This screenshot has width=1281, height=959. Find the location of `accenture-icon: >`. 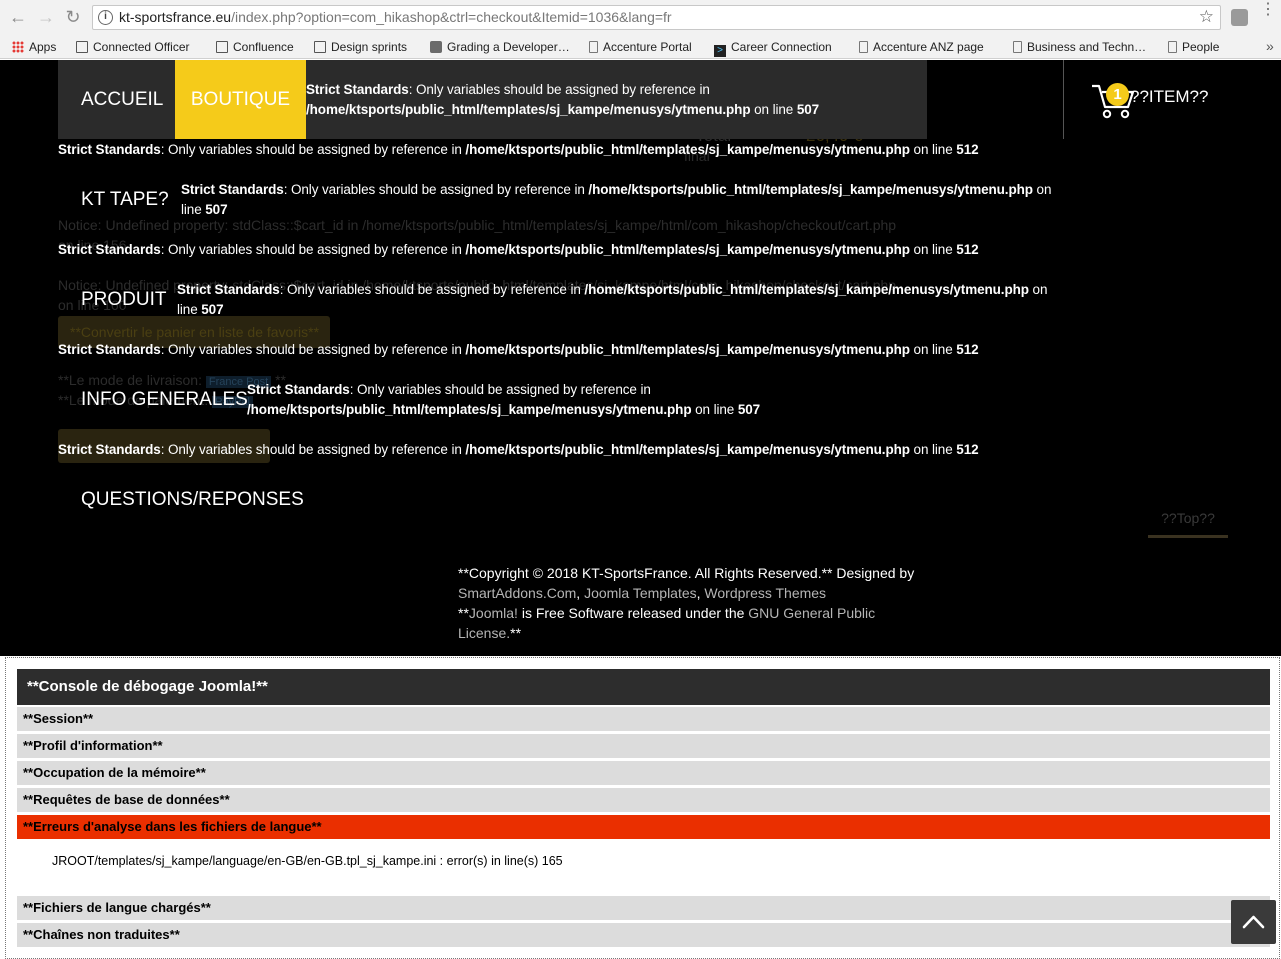

accenture-icon: > is located at coordinates (720, 51).